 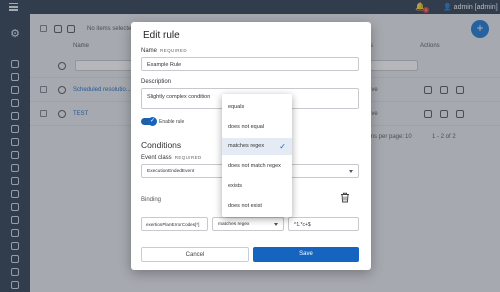 I want to click on enable-rule-label: Enable rule, so click(x=172, y=122).